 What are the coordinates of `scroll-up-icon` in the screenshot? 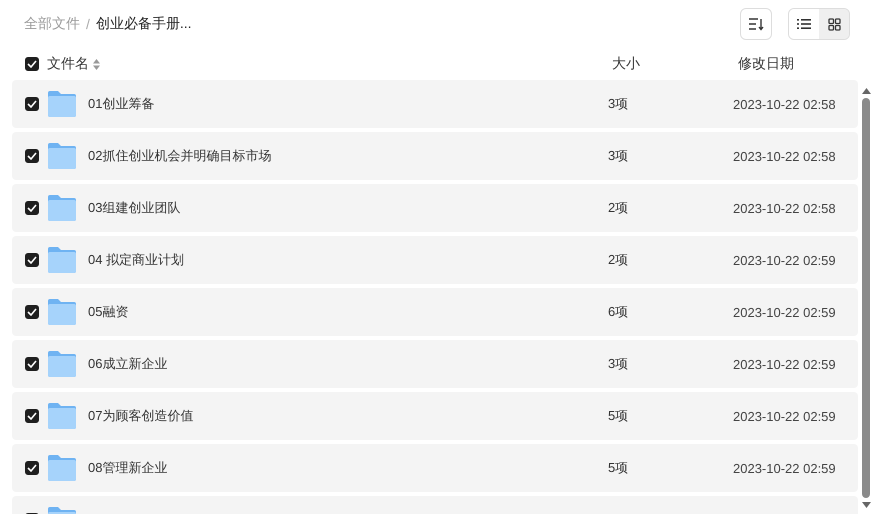 It's located at (866, 91).